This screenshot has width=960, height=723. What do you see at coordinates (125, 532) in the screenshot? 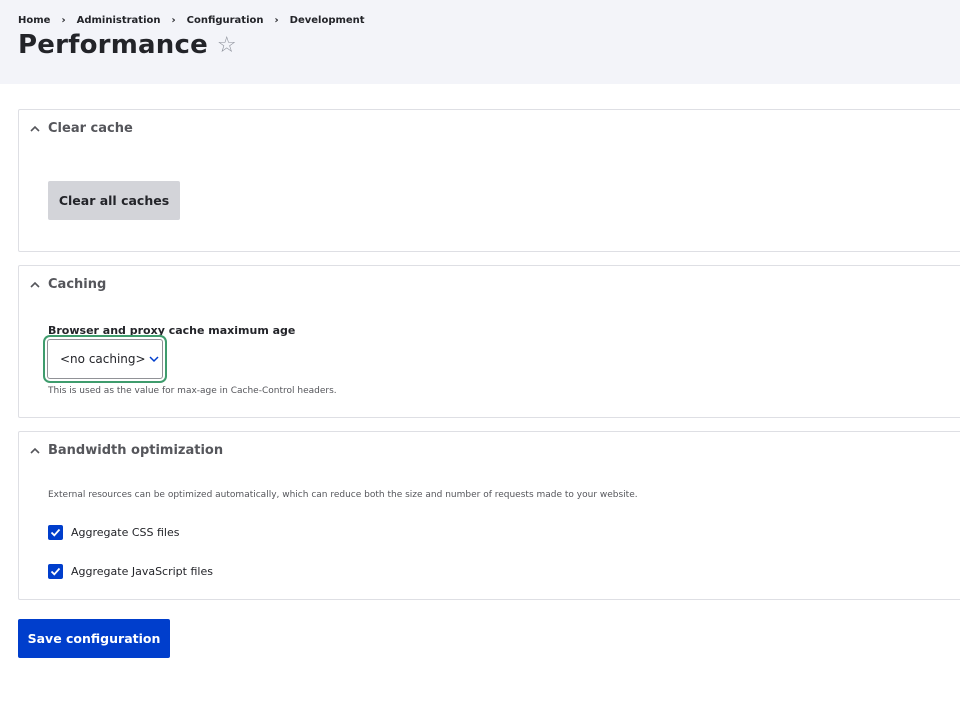
I see `aggregate-css-label: Aggregate CSS files` at bounding box center [125, 532].